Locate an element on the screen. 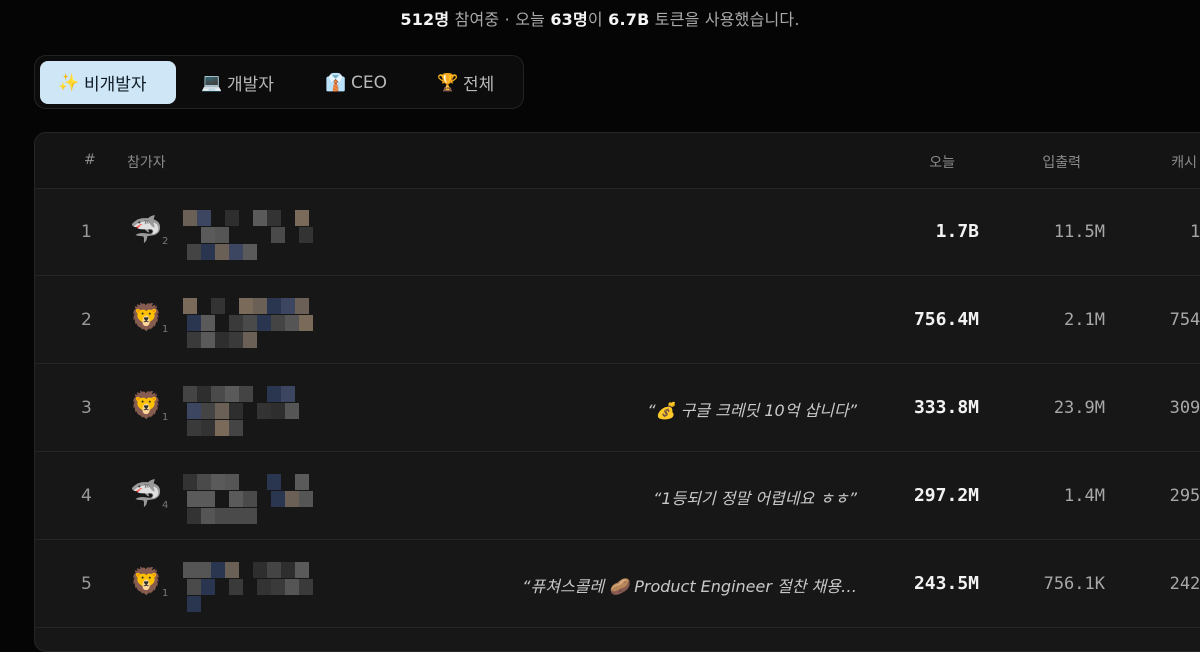  rank-number: 4 is located at coordinates (86, 496).